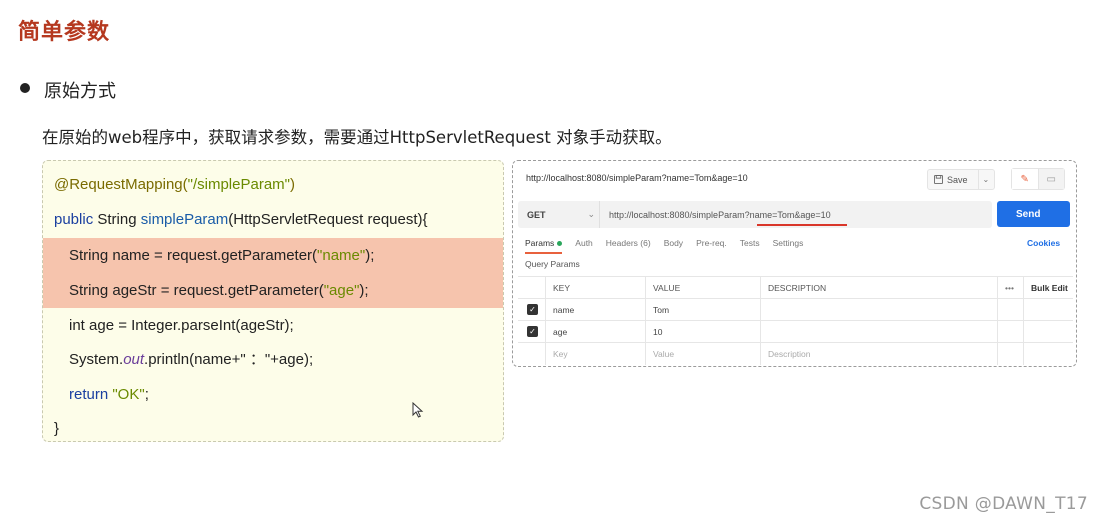 The height and width of the screenshot is (522, 1095). Describe the element at coordinates (229, 359) in the screenshot. I see `code-text: .println(name+" ："+age);` at that location.